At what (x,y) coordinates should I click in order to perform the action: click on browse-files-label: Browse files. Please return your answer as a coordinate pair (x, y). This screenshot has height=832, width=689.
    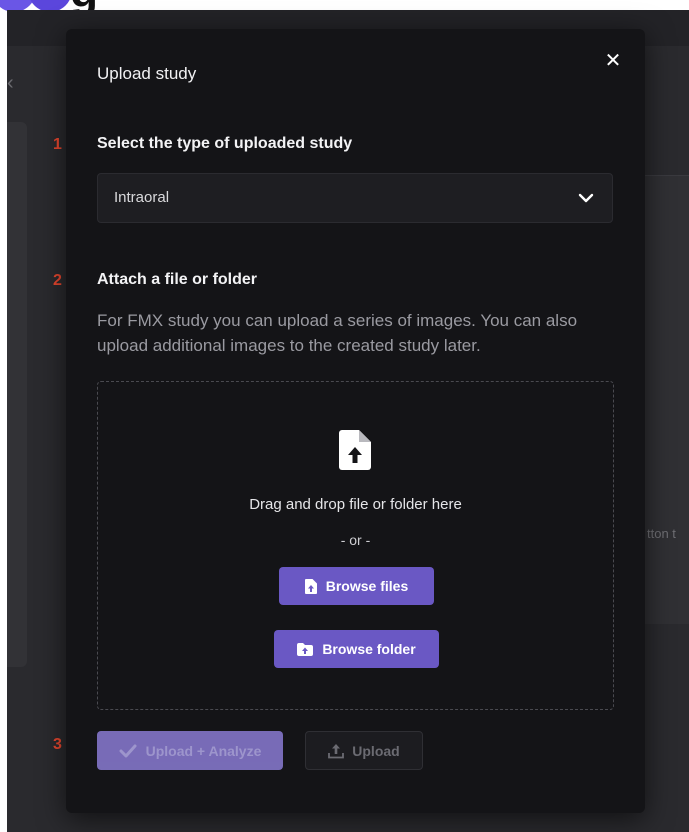
    Looking at the image, I should click on (367, 586).